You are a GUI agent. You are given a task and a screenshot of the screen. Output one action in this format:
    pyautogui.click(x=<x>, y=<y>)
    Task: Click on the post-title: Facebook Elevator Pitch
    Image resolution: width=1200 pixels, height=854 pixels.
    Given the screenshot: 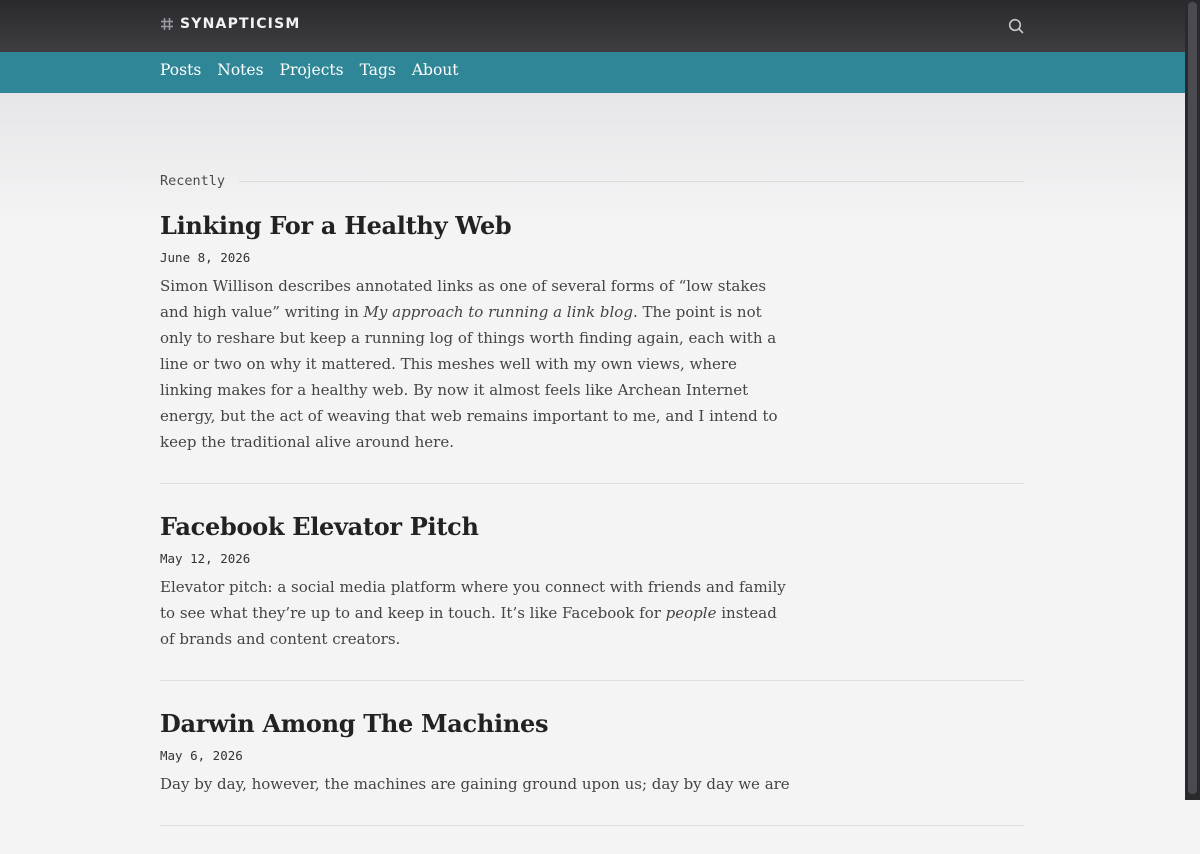 What is the action you would take?
    pyautogui.click(x=592, y=526)
    